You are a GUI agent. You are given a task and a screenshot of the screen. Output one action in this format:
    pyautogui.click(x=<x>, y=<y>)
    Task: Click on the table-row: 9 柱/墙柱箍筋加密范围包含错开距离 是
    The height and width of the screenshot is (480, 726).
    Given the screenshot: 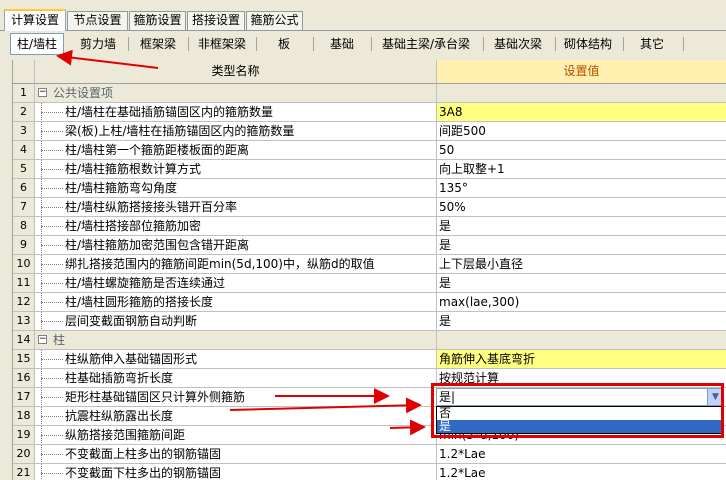 What is the action you would take?
    pyautogui.click(x=369, y=245)
    